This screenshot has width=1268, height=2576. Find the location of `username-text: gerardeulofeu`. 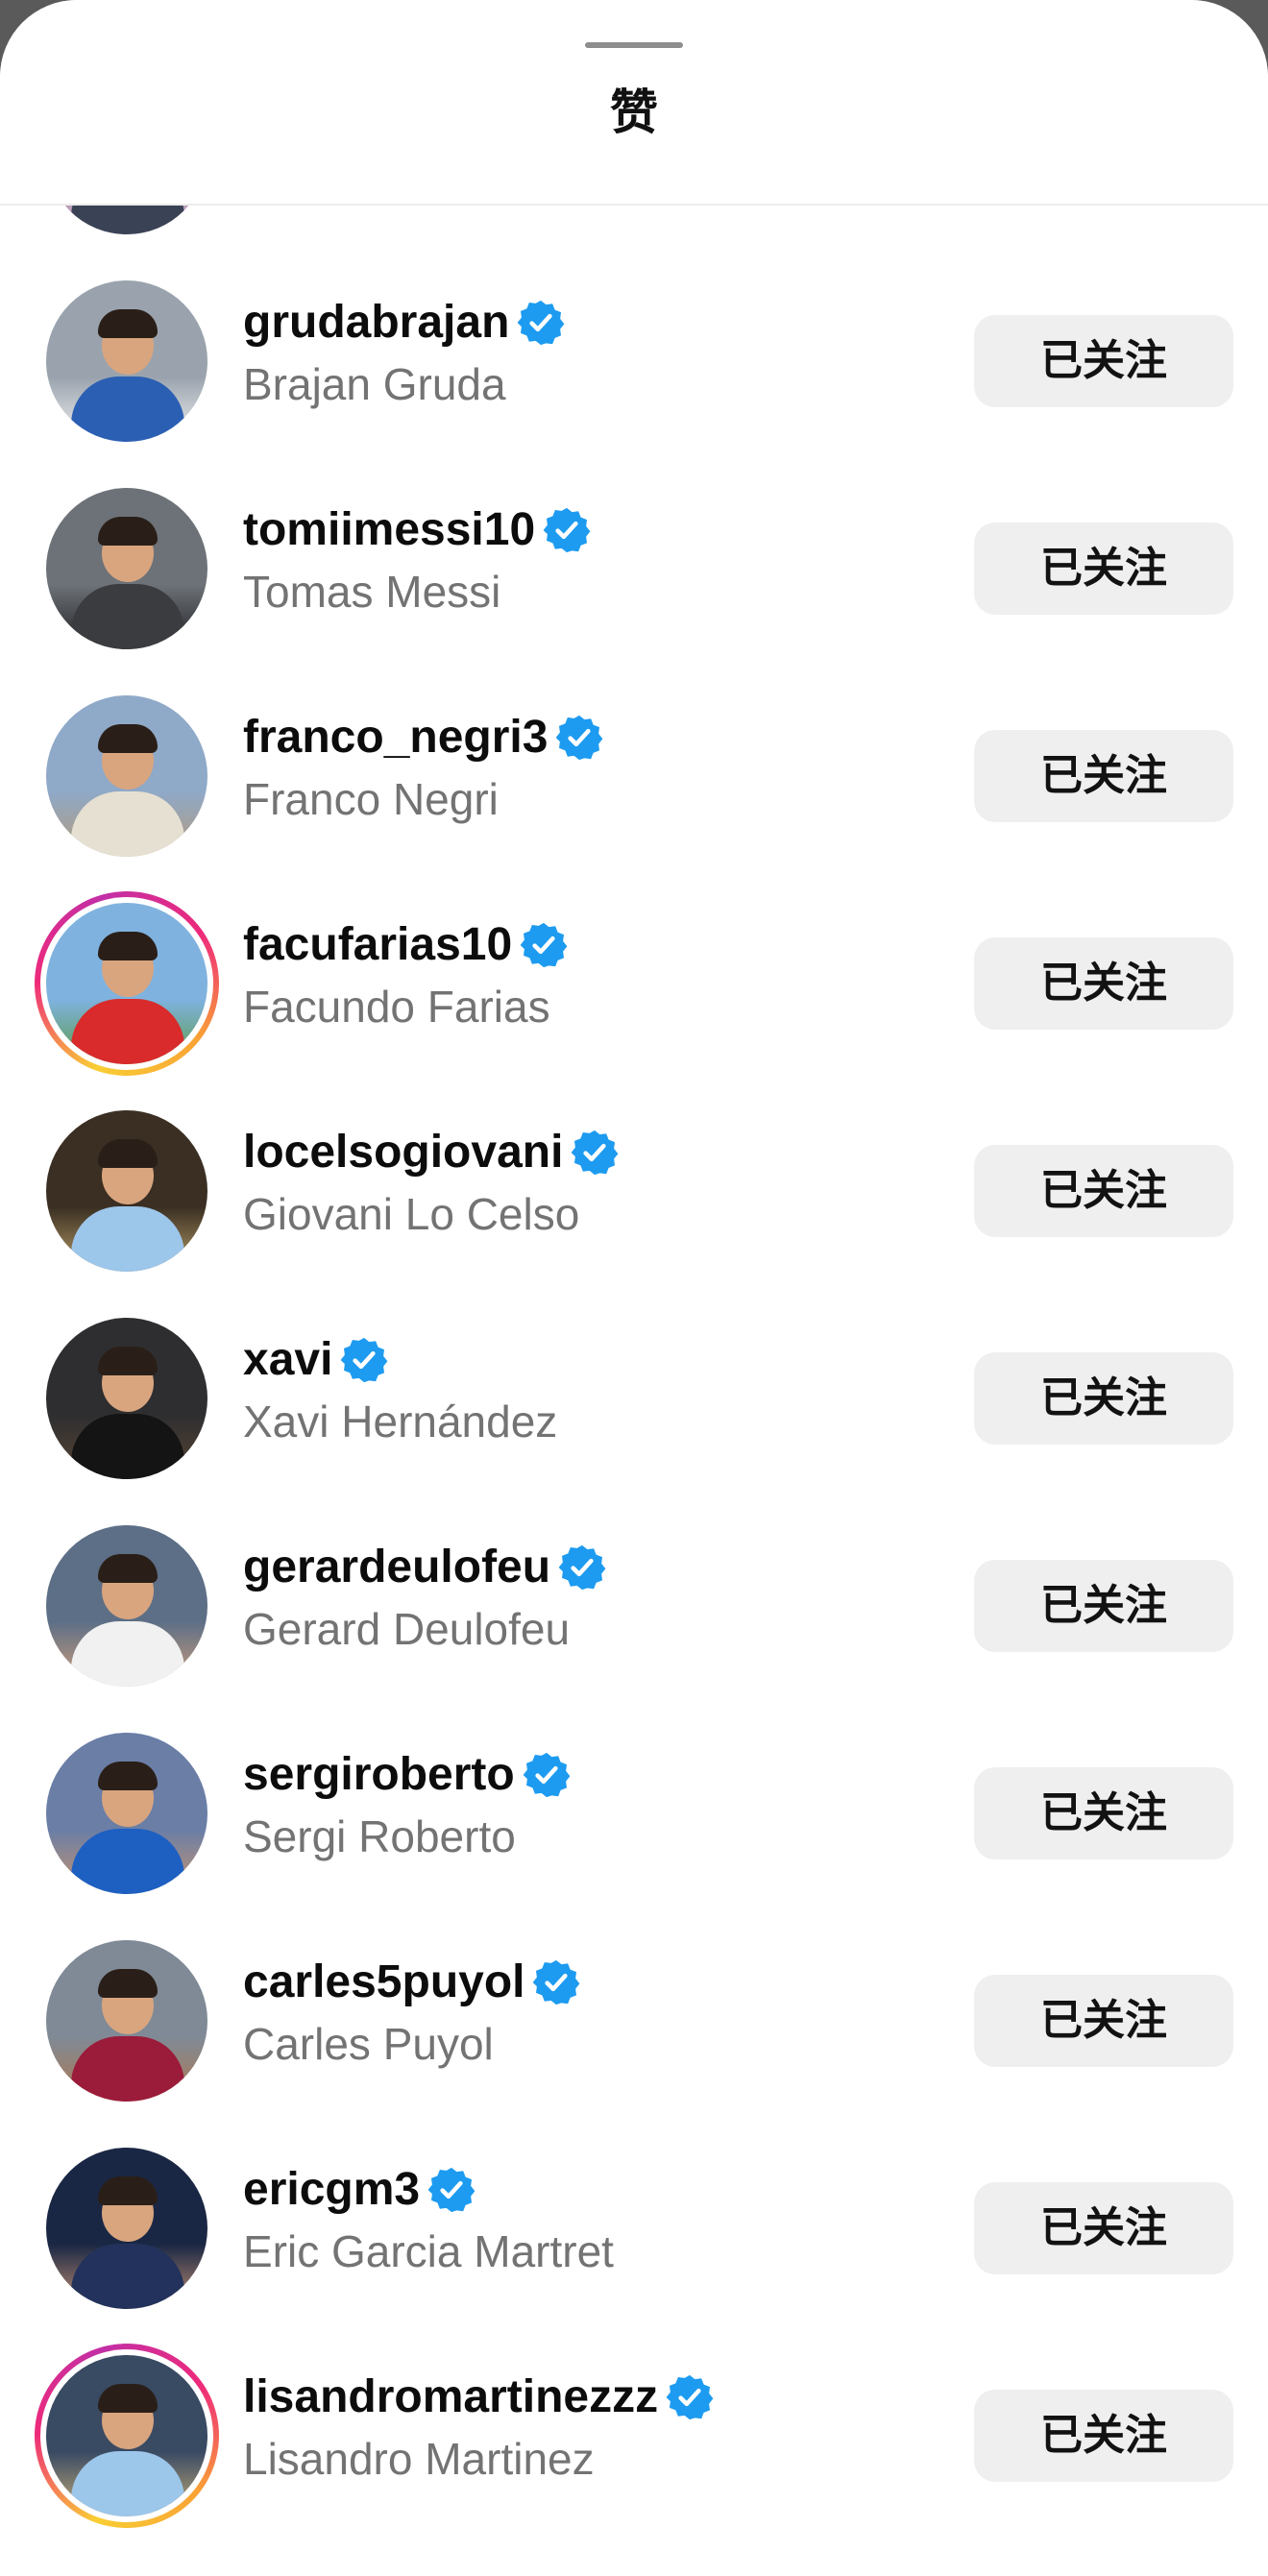

username-text: gerardeulofeu is located at coordinates (397, 1567).